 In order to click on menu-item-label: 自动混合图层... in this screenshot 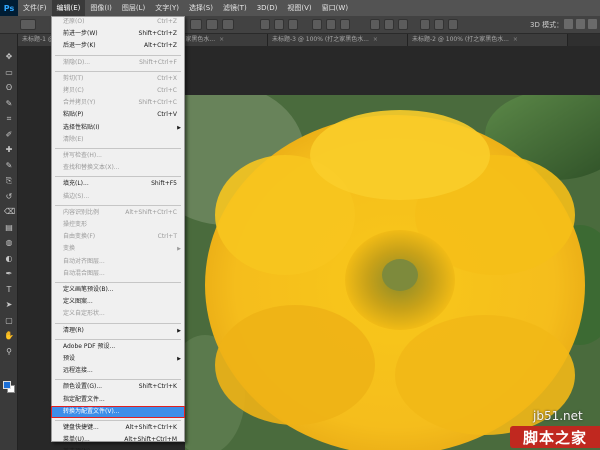, I will do `click(84, 273)`.